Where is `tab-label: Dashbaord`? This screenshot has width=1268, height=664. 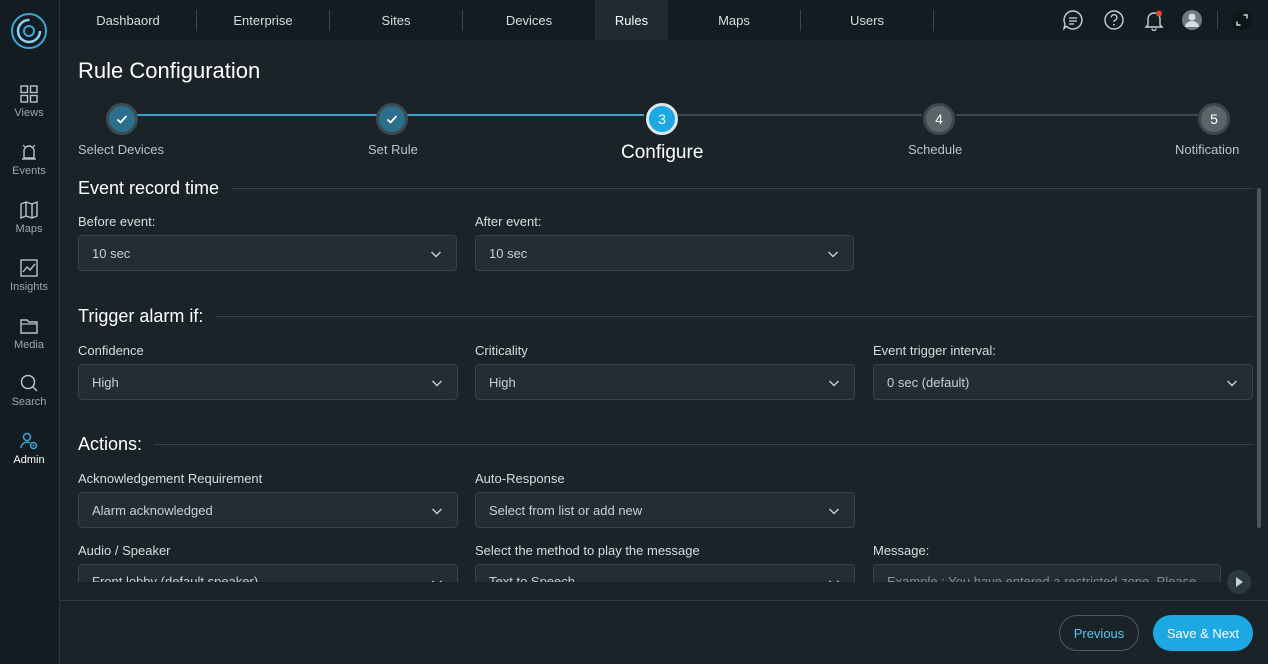 tab-label: Dashbaord is located at coordinates (128, 20).